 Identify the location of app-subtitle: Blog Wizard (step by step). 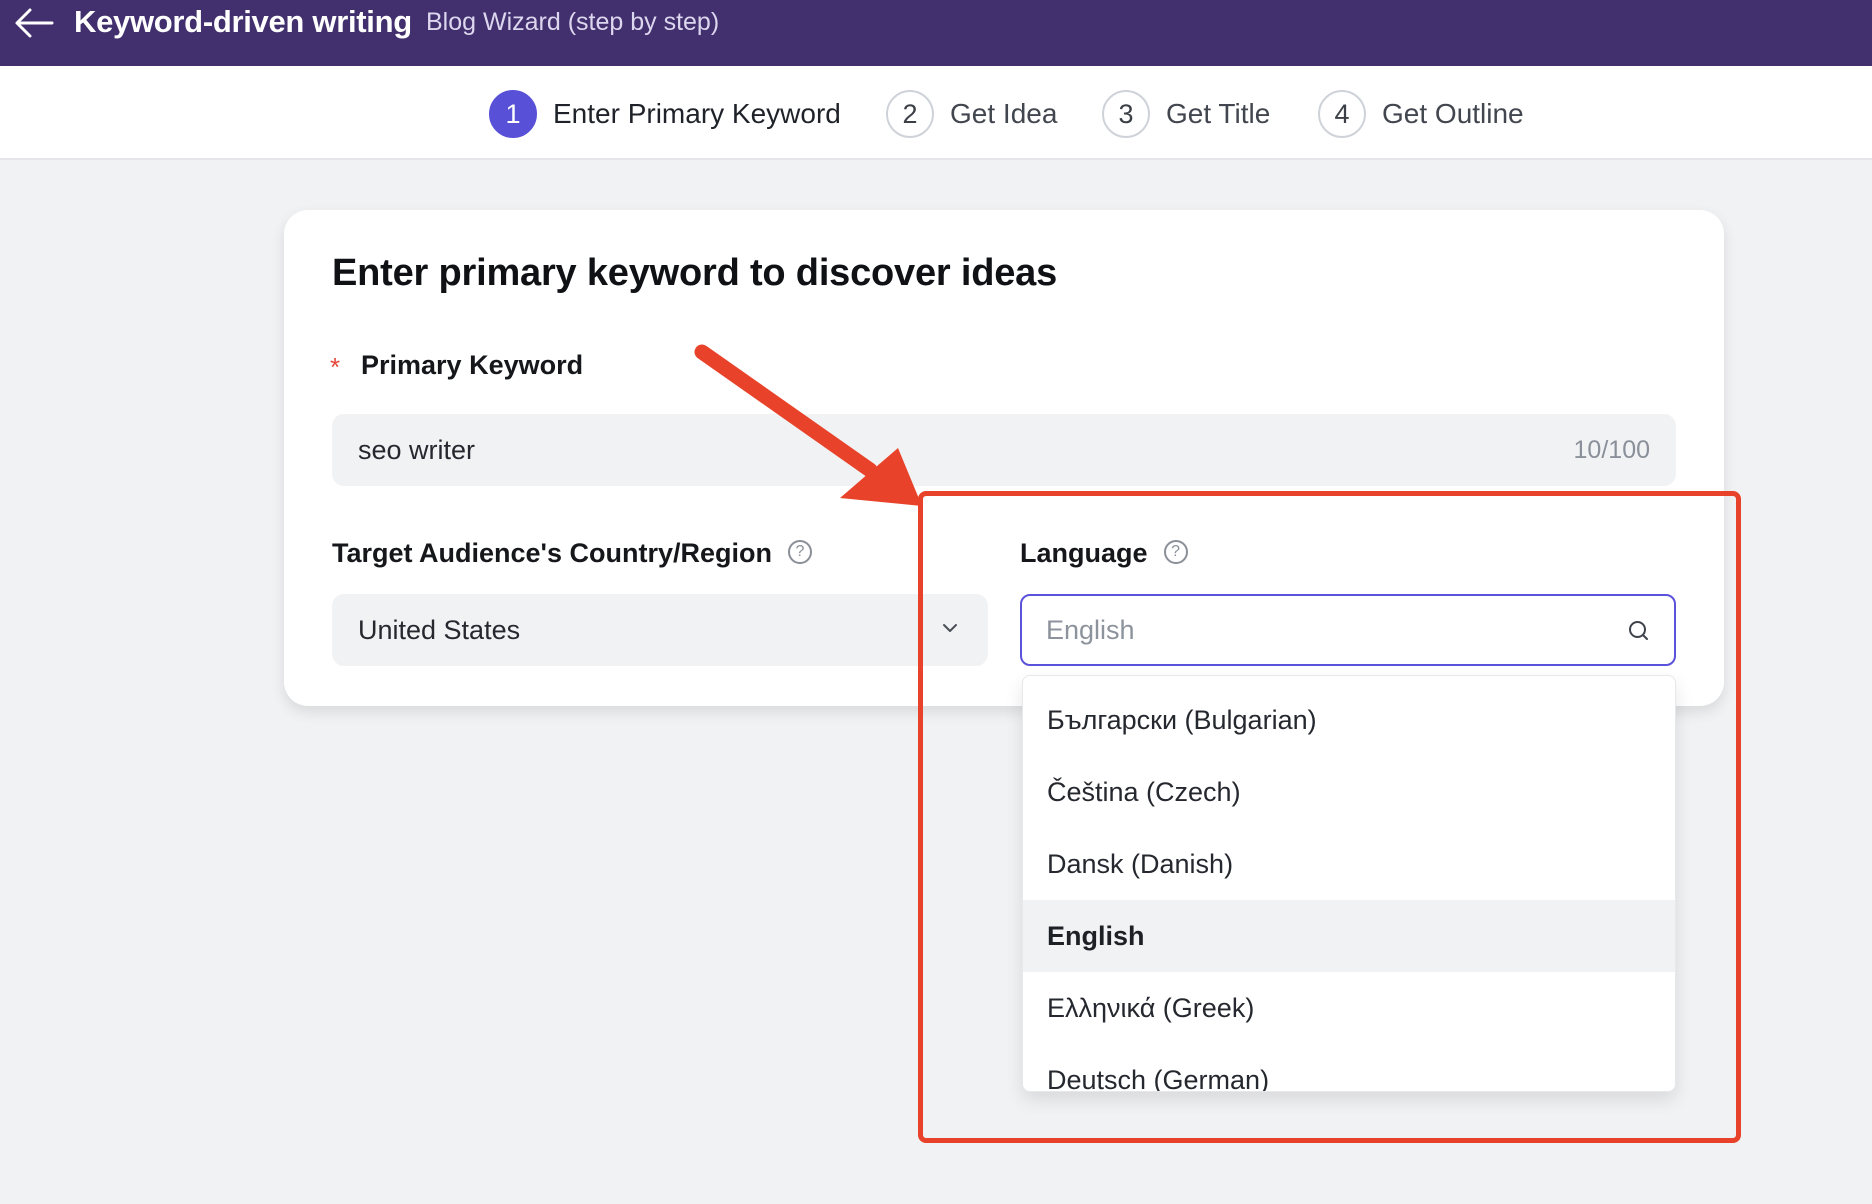
(573, 22).